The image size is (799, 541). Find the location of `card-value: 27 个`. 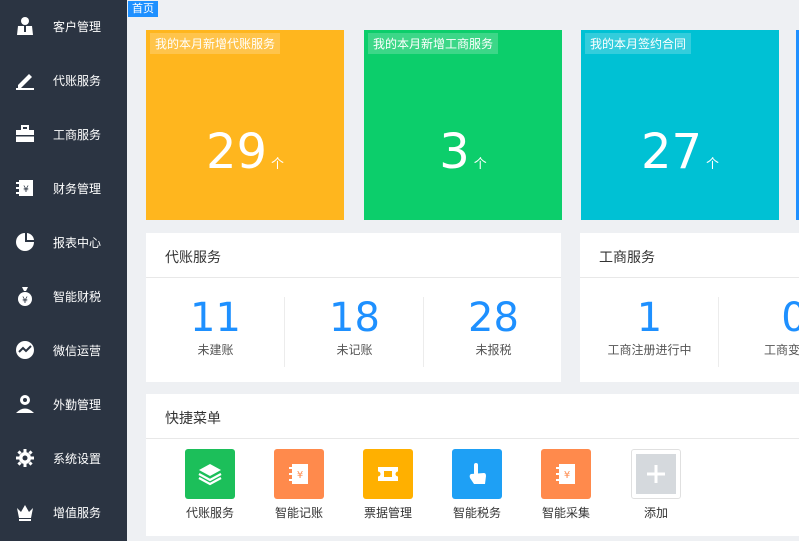

card-value: 27 个 is located at coordinates (680, 152).